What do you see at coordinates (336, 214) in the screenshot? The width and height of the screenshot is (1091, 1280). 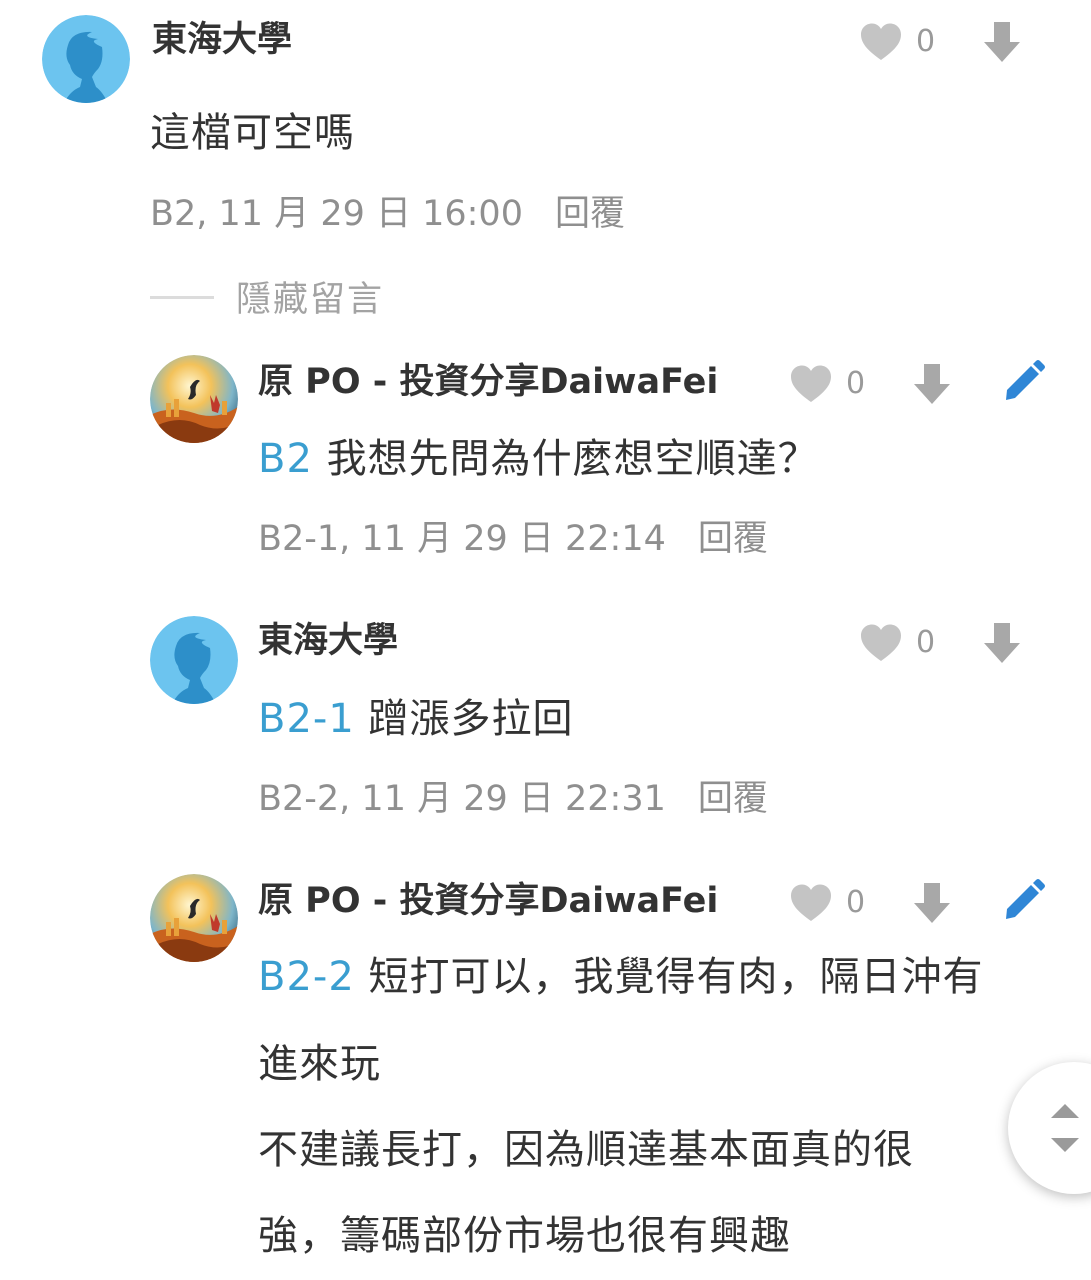 I see `timestamp: B2, 11 月 29 日 16:00` at bounding box center [336, 214].